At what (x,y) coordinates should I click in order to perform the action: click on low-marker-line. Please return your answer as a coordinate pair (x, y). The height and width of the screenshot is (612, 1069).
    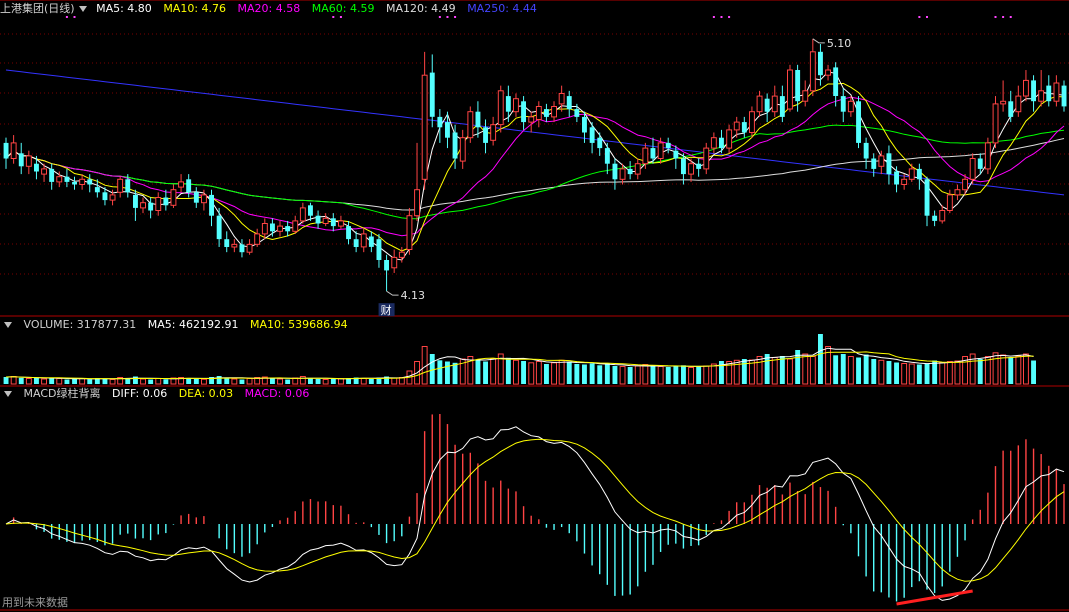
    Looking at the image, I should click on (392, 293).